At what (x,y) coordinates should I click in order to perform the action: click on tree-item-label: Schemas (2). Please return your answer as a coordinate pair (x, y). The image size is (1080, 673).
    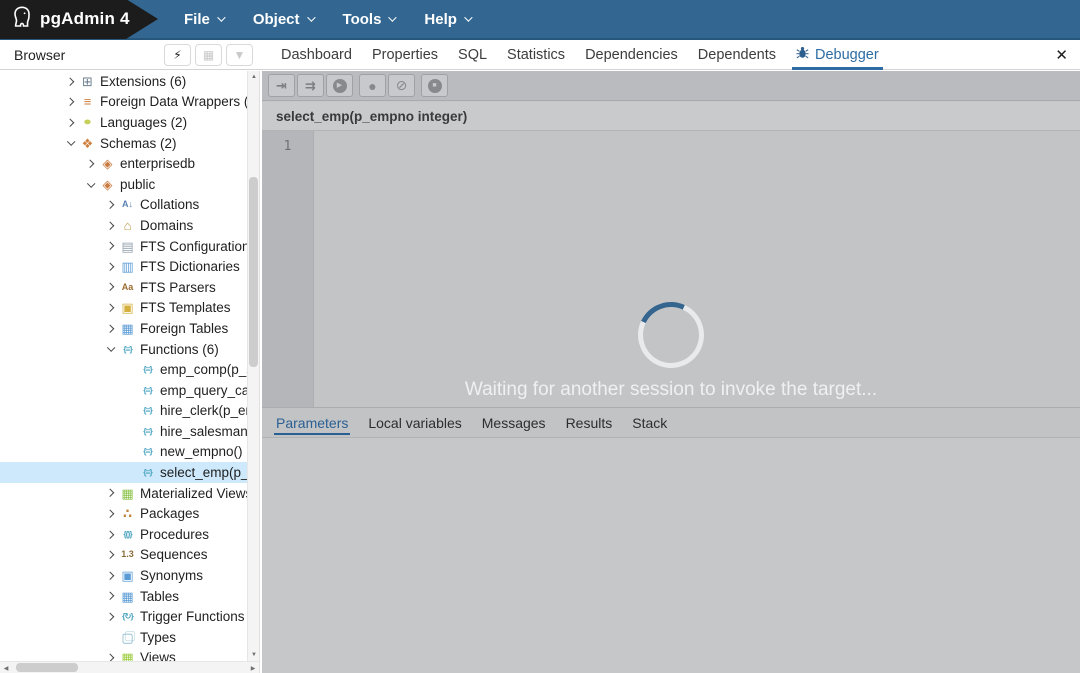
    Looking at the image, I should click on (138, 143).